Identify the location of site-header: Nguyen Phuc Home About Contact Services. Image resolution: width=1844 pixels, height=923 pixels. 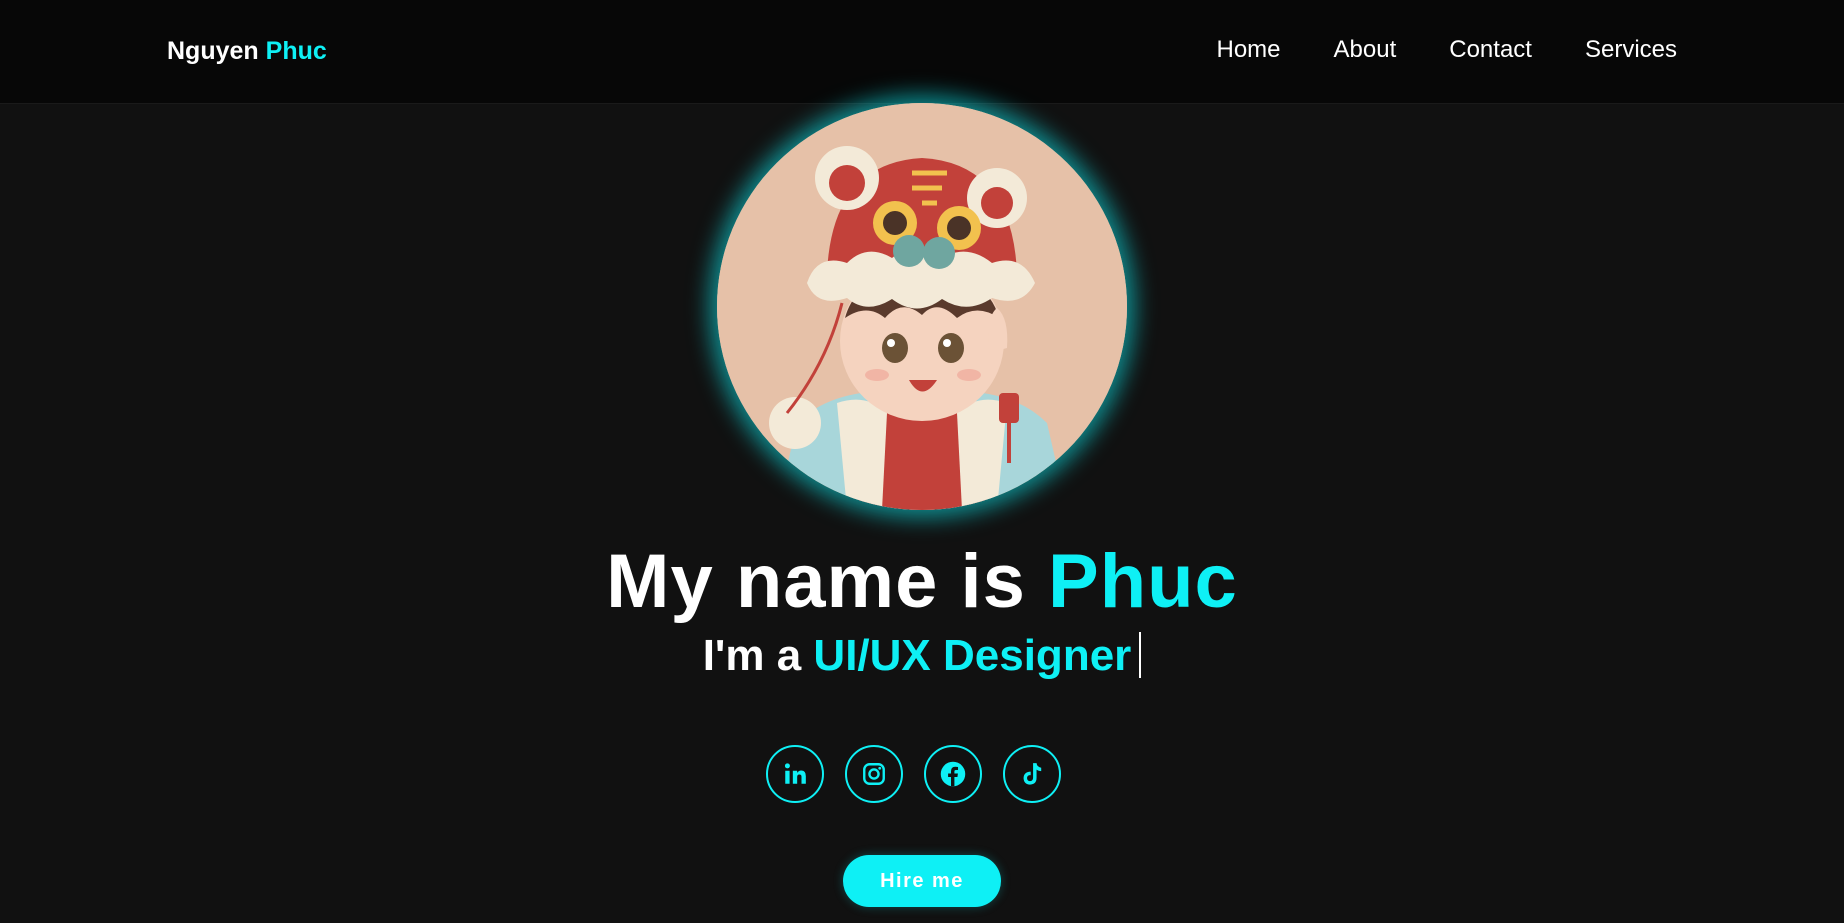
(922, 52).